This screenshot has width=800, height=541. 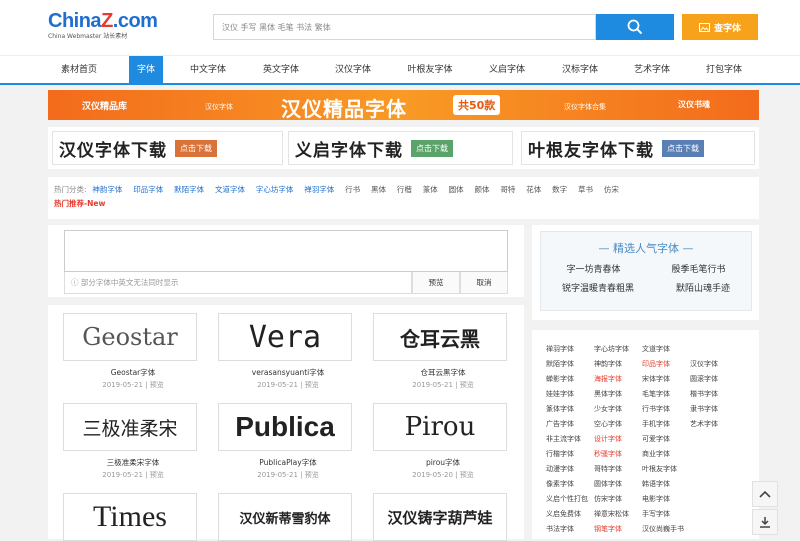 I want to click on font-tag-link: 娃娃字体, so click(x=570, y=394).